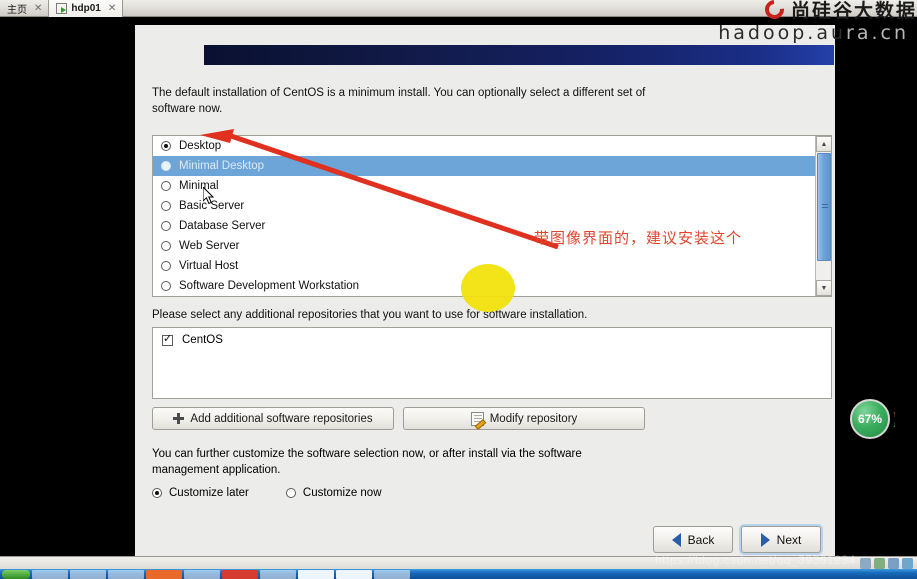 The width and height of the screenshot is (917, 579). Describe the element at coordinates (877, 33) in the screenshot. I see `watermark-url-tail: ra.cn` at that location.